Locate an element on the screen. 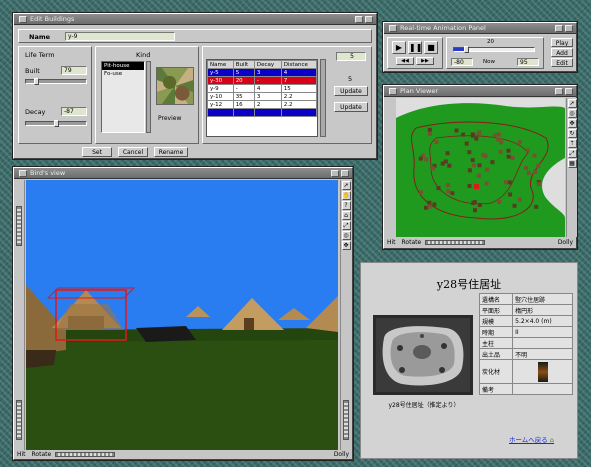  table-header: Decay is located at coordinates (267, 64).